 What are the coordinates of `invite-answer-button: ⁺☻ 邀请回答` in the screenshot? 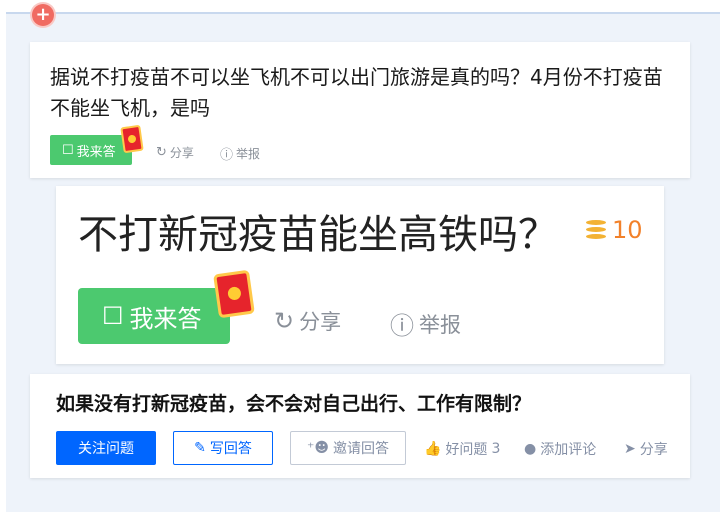 It's located at (348, 448).